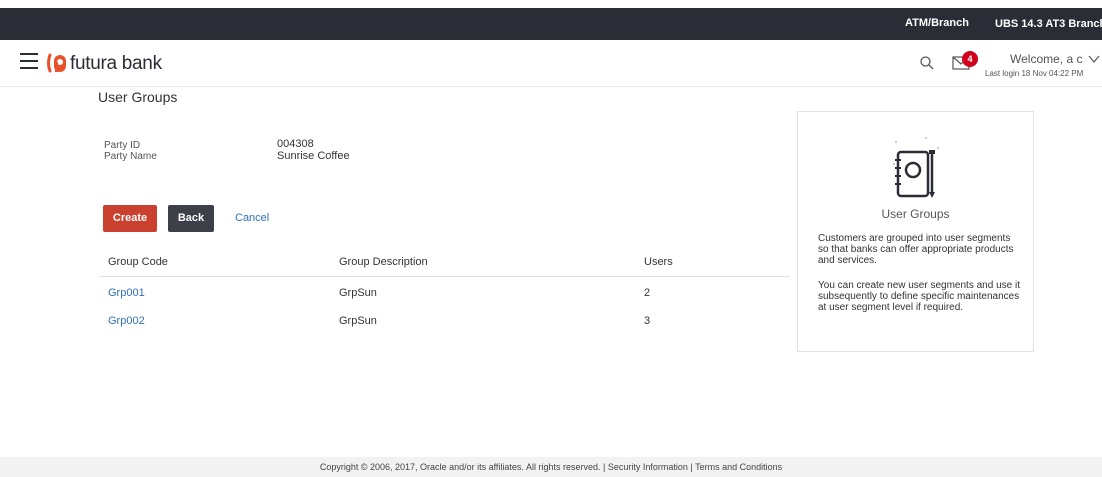 The height and width of the screenshot is (477, 1102). I want to click on column-header-users: Users, so click(658, 262).